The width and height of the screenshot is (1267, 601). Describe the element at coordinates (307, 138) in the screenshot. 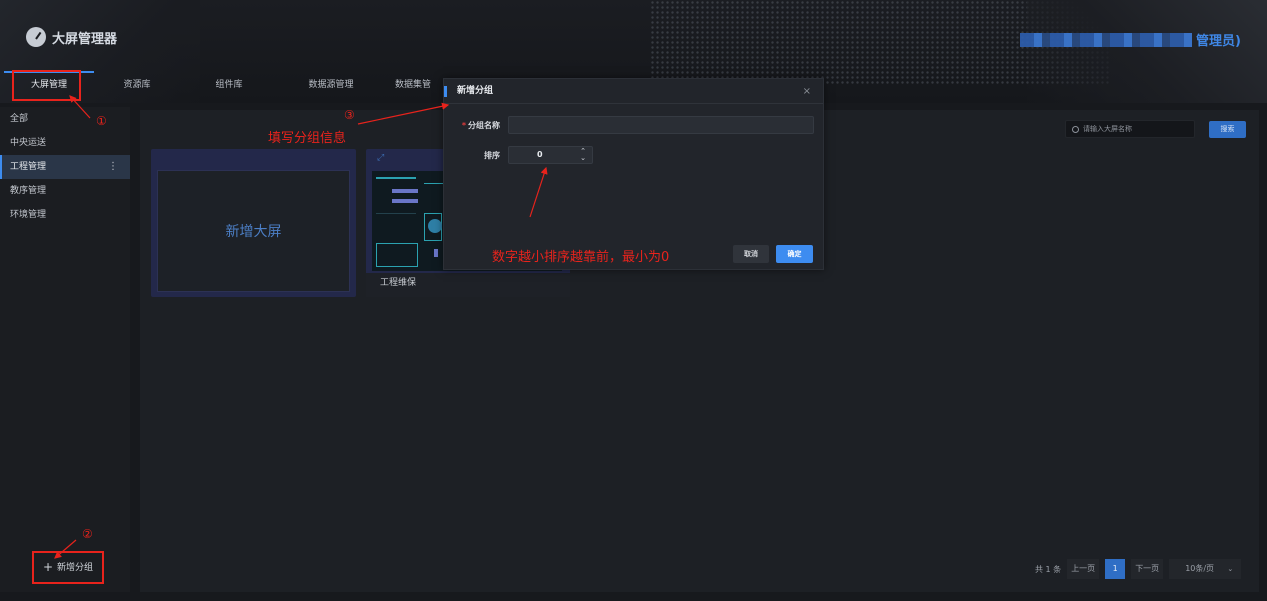

I see `annotation-fill-info: 填写分组信息` at that location.